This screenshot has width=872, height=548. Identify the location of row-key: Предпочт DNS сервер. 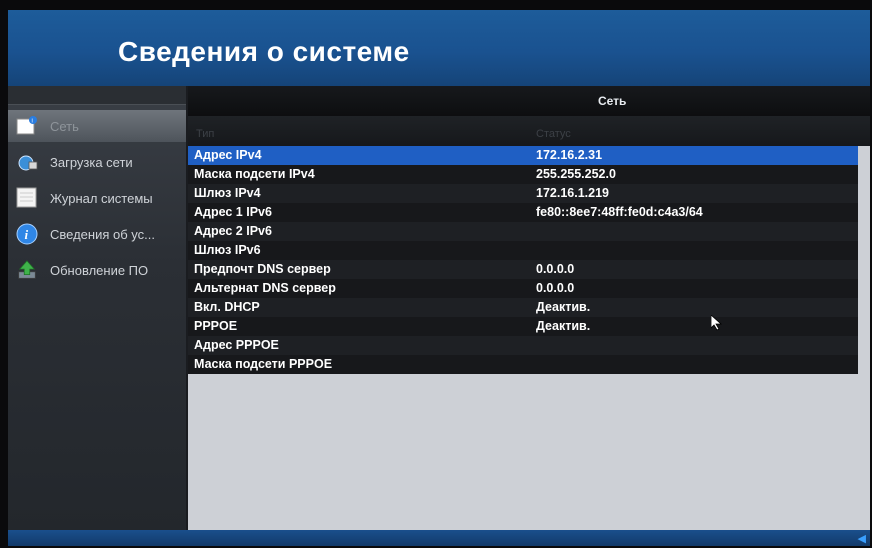
(262, 269).